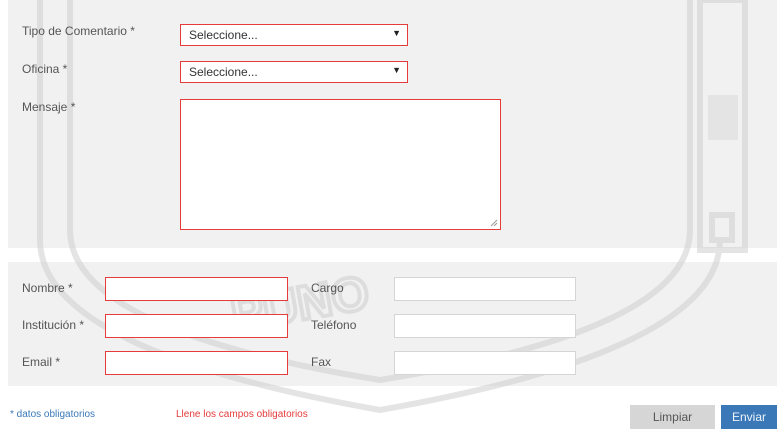 The height and width of the screenshot is (429, 777). Describe the element at coordinates (749, 417) in the screenshot. I see `submit-button: Enviar` at that location.